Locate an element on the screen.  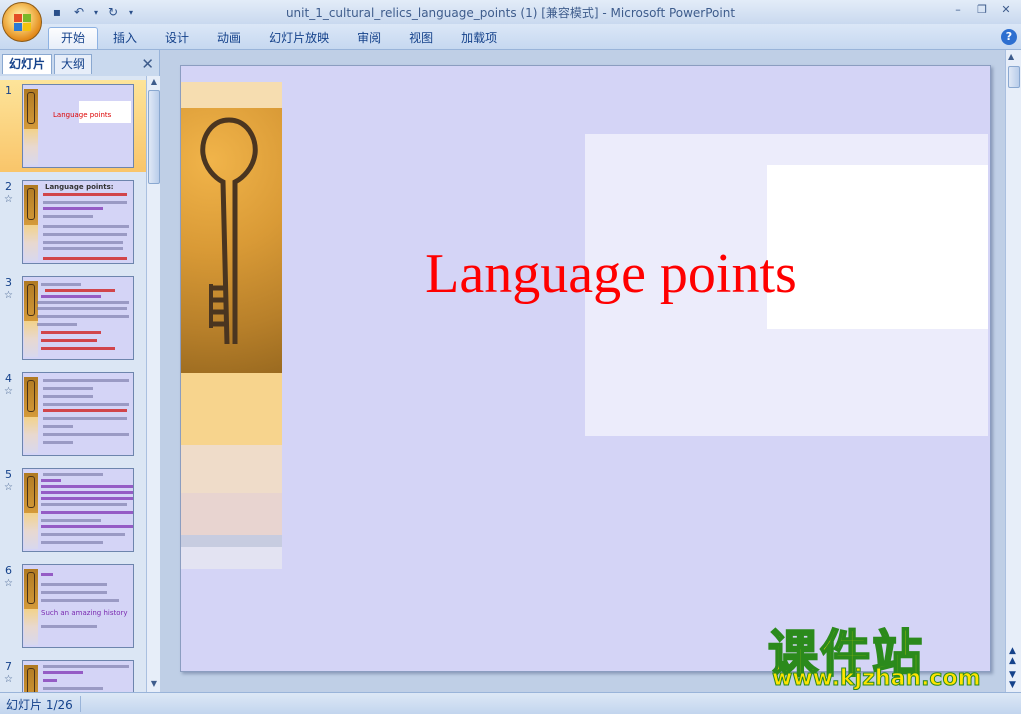
tab-review: 审阅 is located at coordinates (369, 38).